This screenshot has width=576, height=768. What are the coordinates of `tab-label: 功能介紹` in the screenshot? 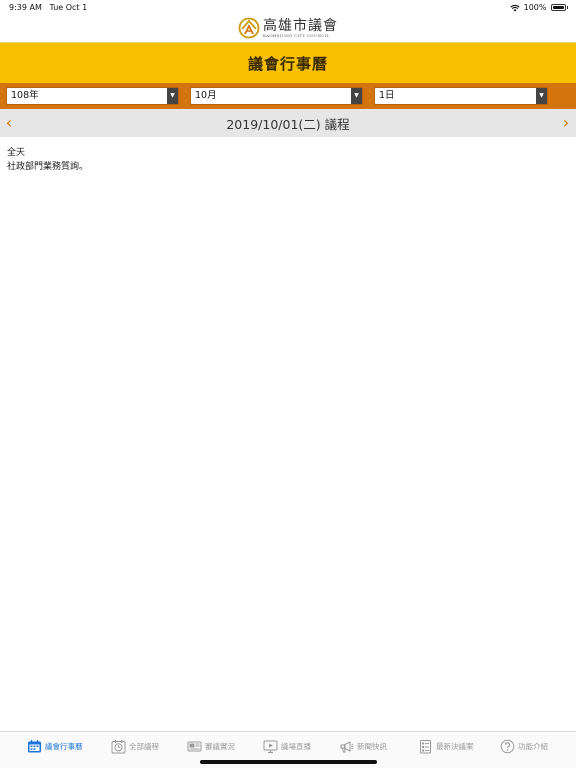 It's located at (533, 746).